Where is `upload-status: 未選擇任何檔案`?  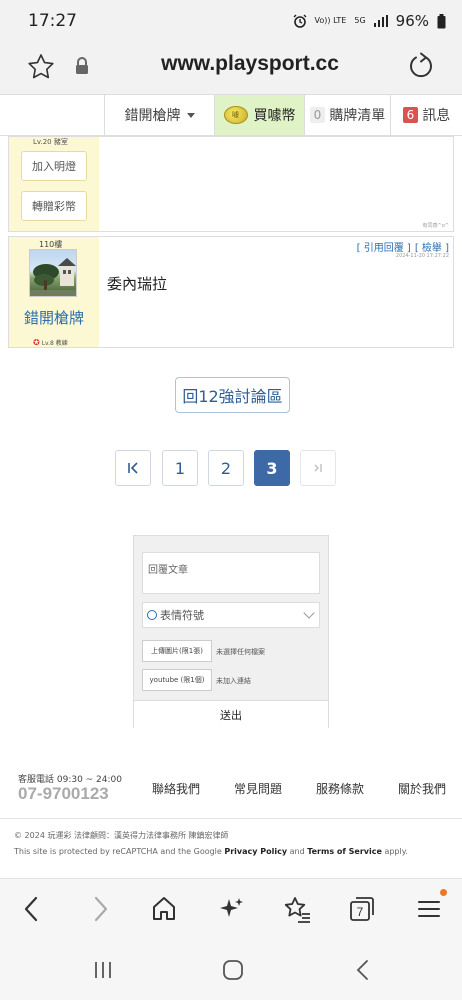 upload-status: 未選擇任何檔案 is located at coordinates (240, 652).